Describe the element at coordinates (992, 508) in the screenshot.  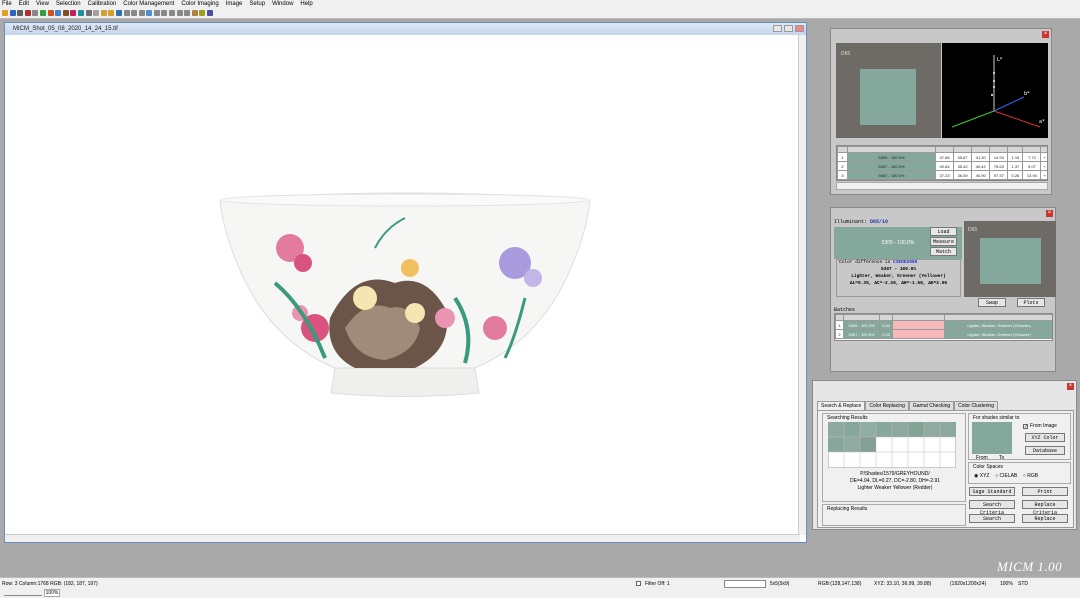
I see `search-criteria-button: Search Criteria` at that location.